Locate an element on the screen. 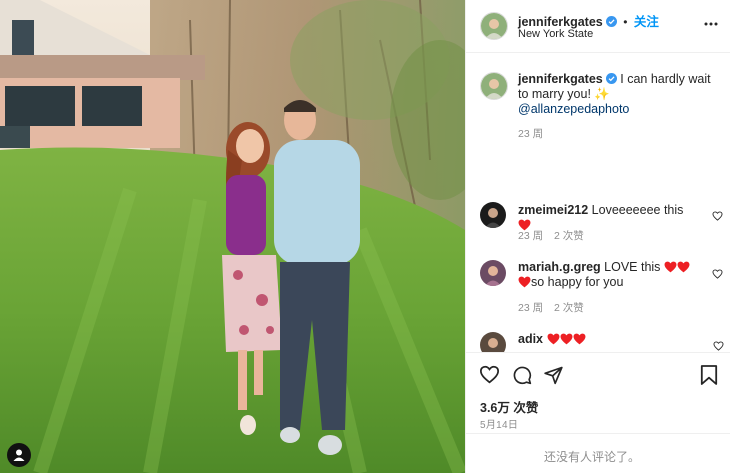 The image size is (730, 474). more-options-icon is located at coordinates (711, 26).